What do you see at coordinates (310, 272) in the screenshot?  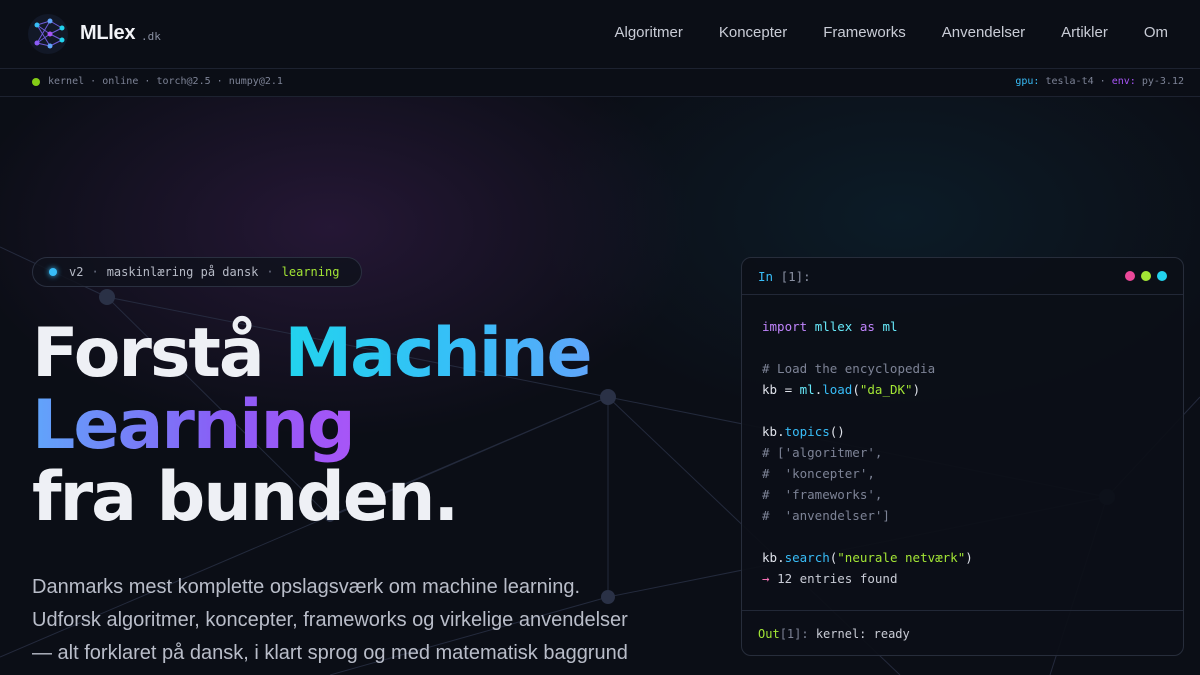 I see `badge-tag: learning` at bounding box center [310, 272].